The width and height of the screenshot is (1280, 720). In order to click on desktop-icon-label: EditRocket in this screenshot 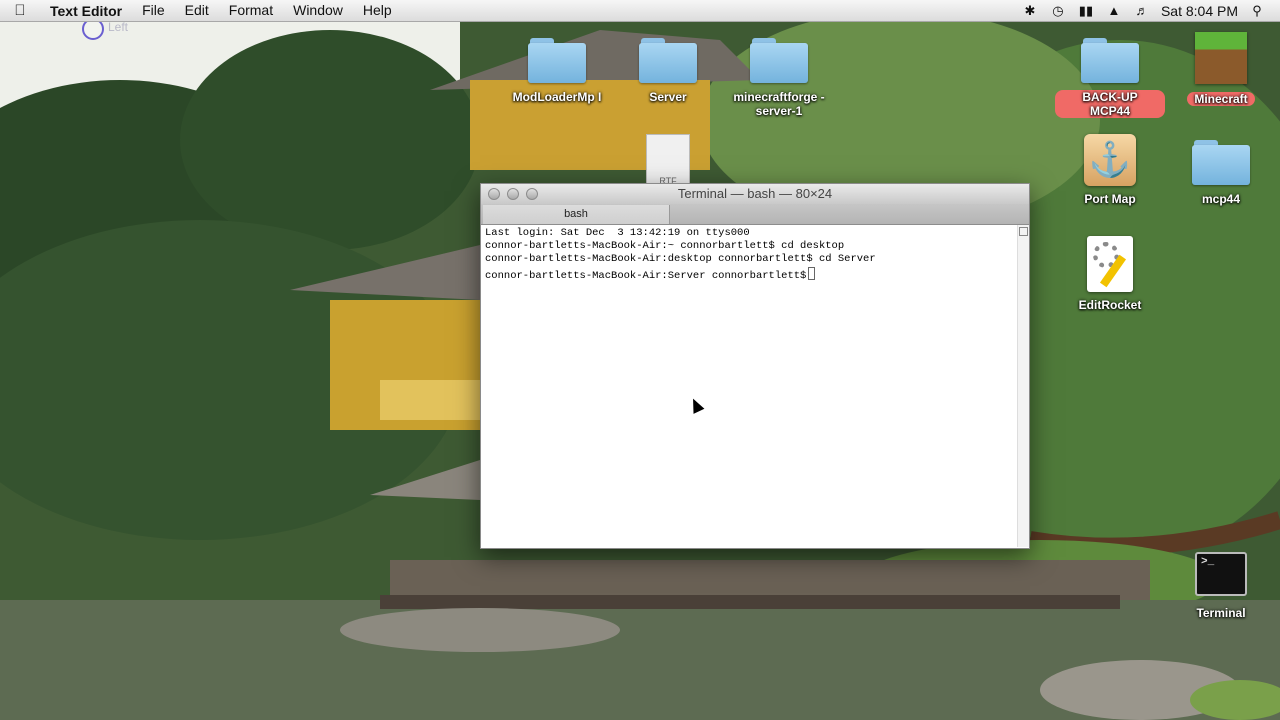, I will do `click(1110, 305)`.